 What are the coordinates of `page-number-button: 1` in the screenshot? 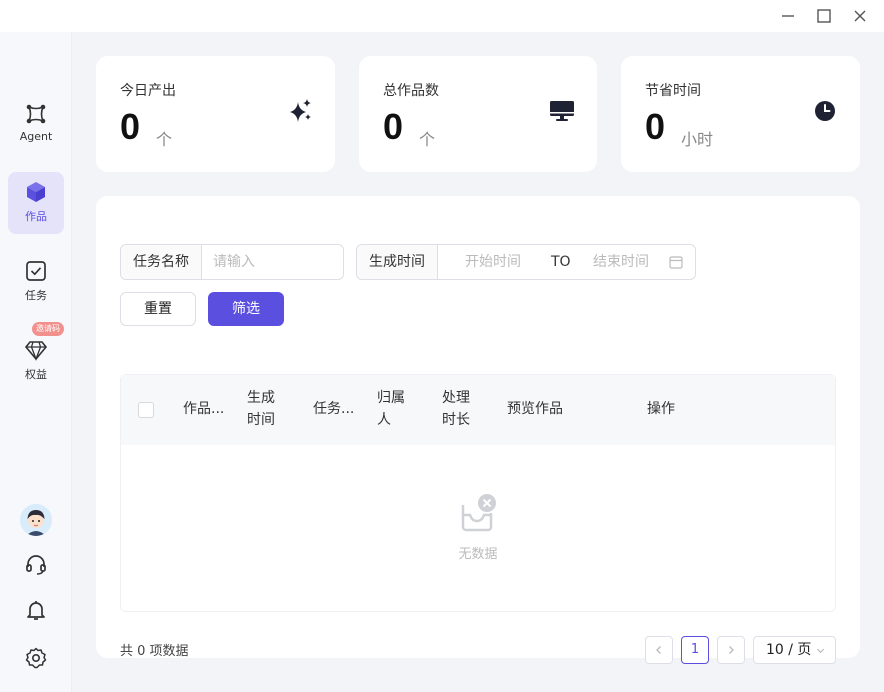 It's located at (695, 650).